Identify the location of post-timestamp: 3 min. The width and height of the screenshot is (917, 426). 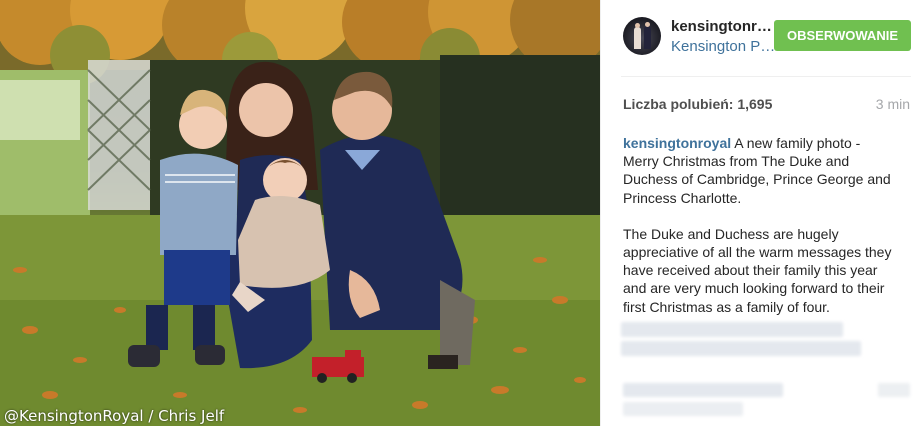
(893, 104).